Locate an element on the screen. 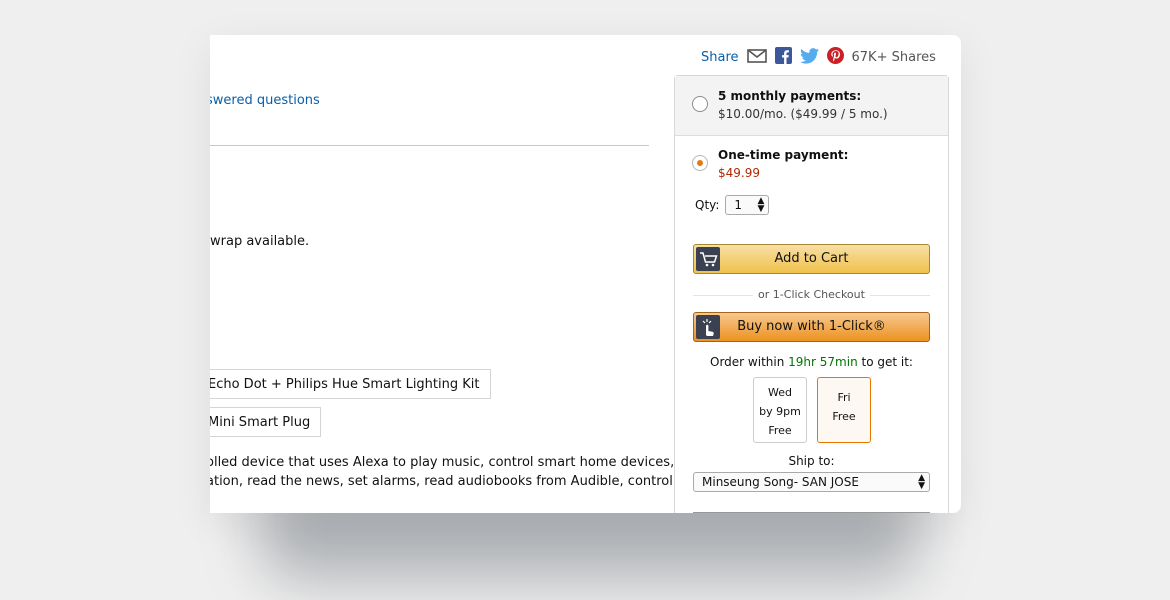 The width and height of the screenshot is (1170, 600). ship-to-label: Ship to: is located at coordinates (811, 461).